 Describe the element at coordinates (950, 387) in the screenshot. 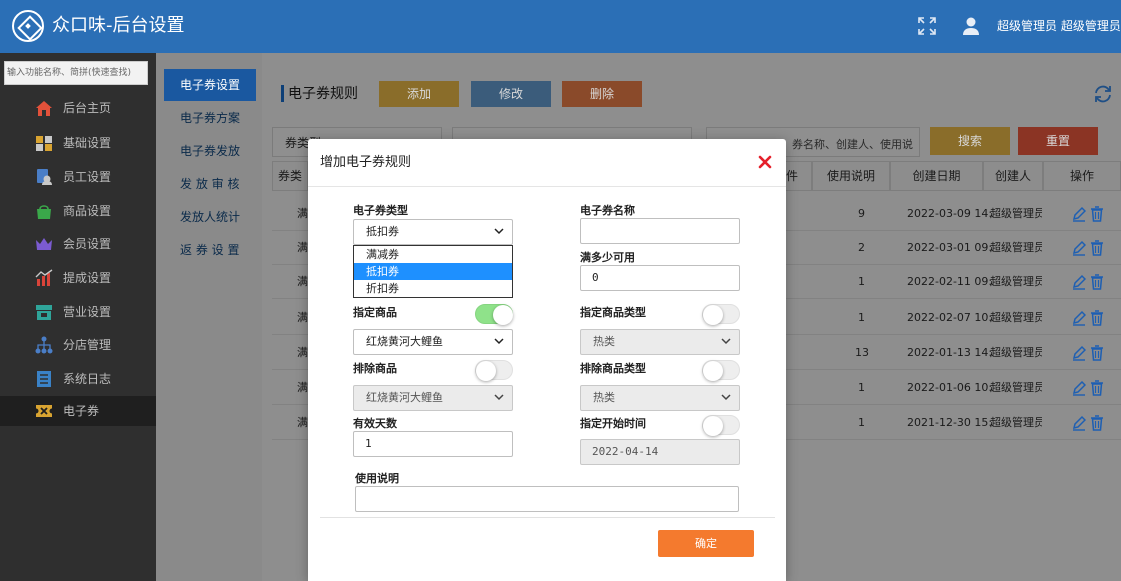

I see `cell-date: 2022-01-06 10:` at that location.